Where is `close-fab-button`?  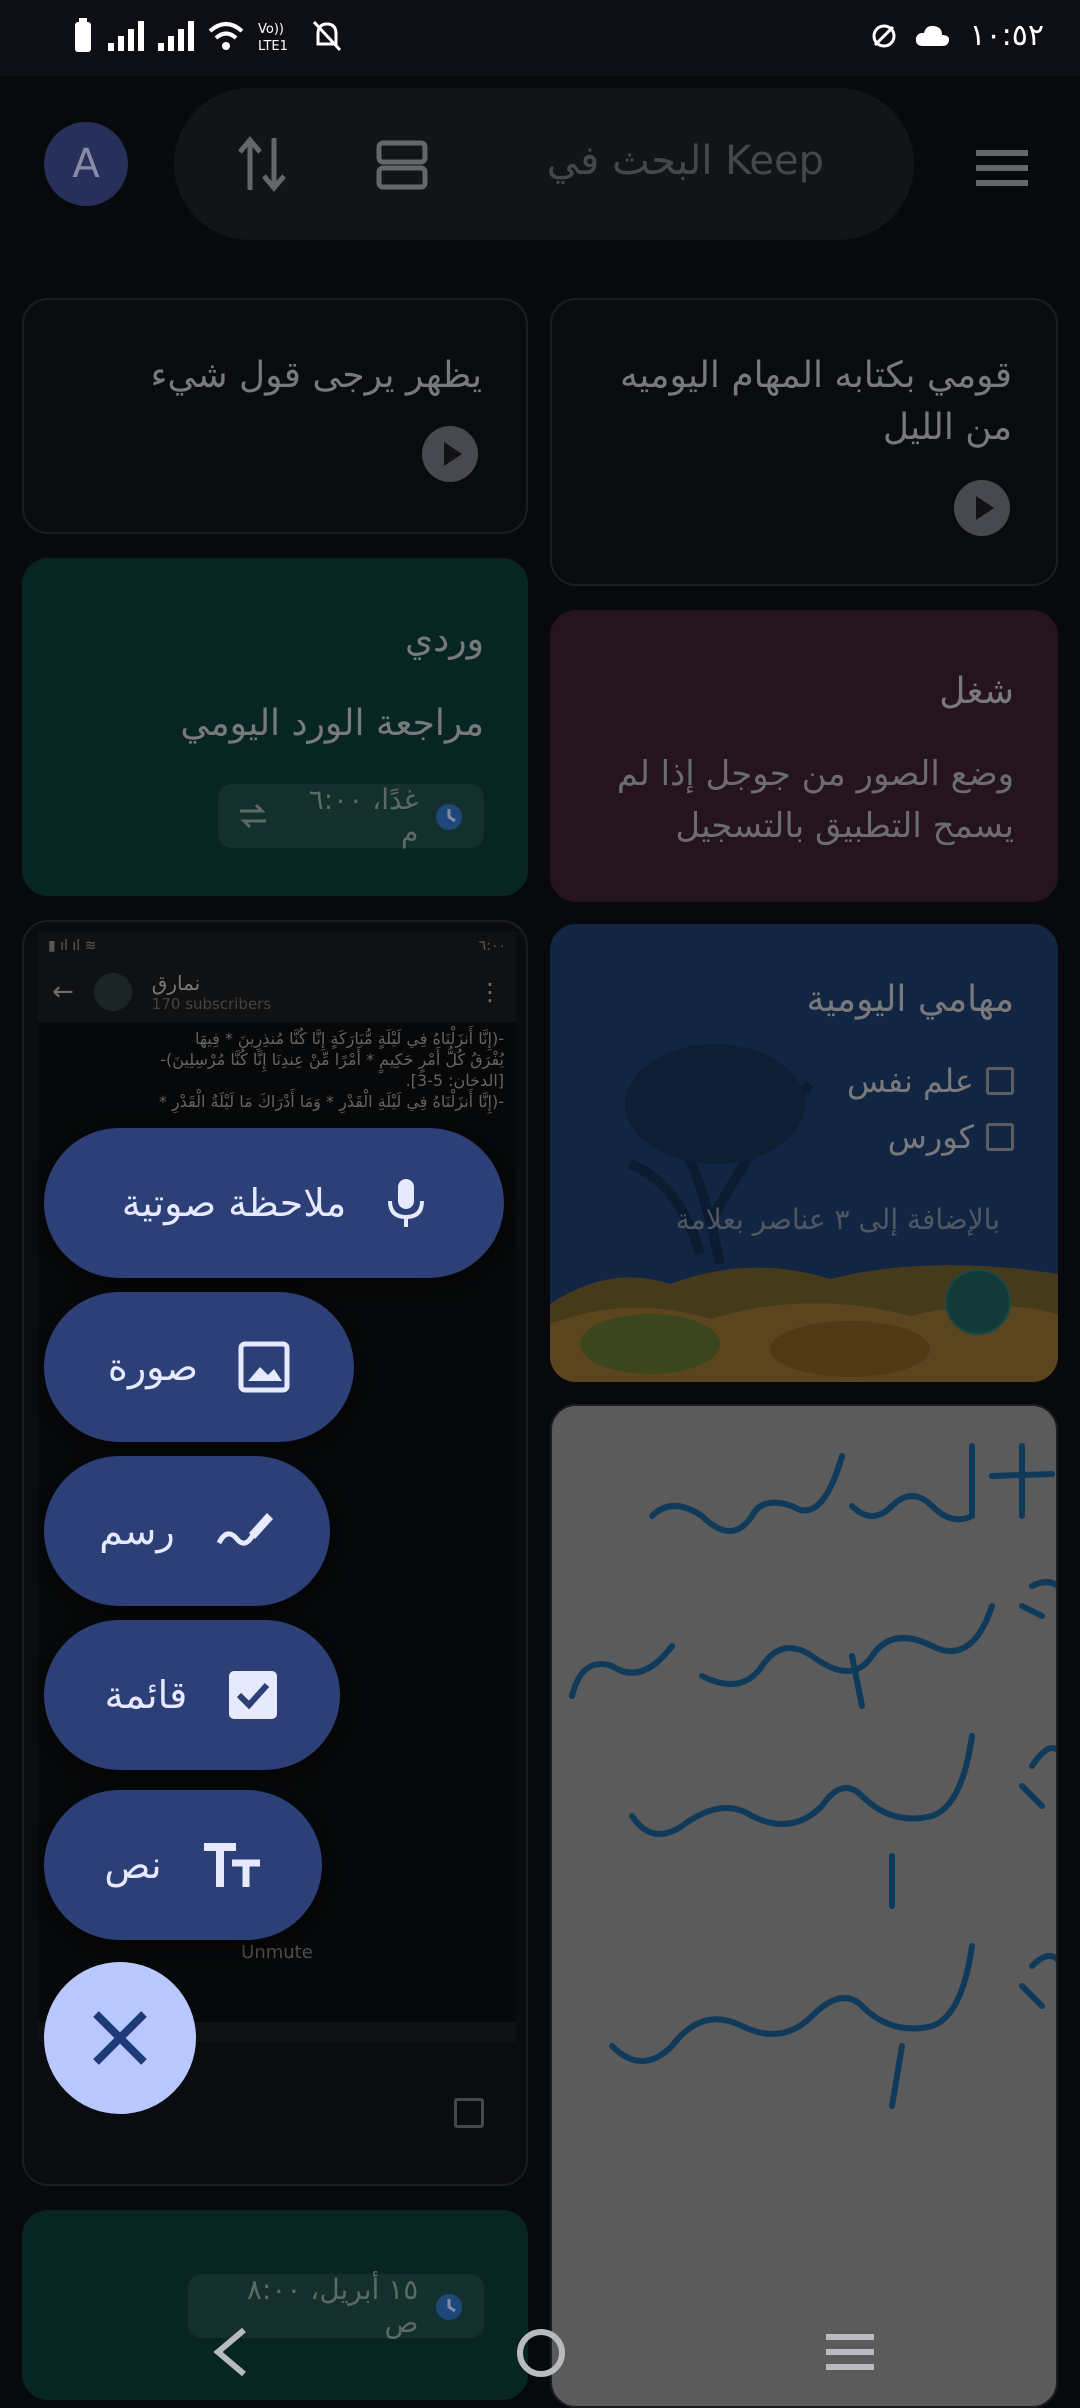 close-fab-button is located at coordinates (120, 2038).